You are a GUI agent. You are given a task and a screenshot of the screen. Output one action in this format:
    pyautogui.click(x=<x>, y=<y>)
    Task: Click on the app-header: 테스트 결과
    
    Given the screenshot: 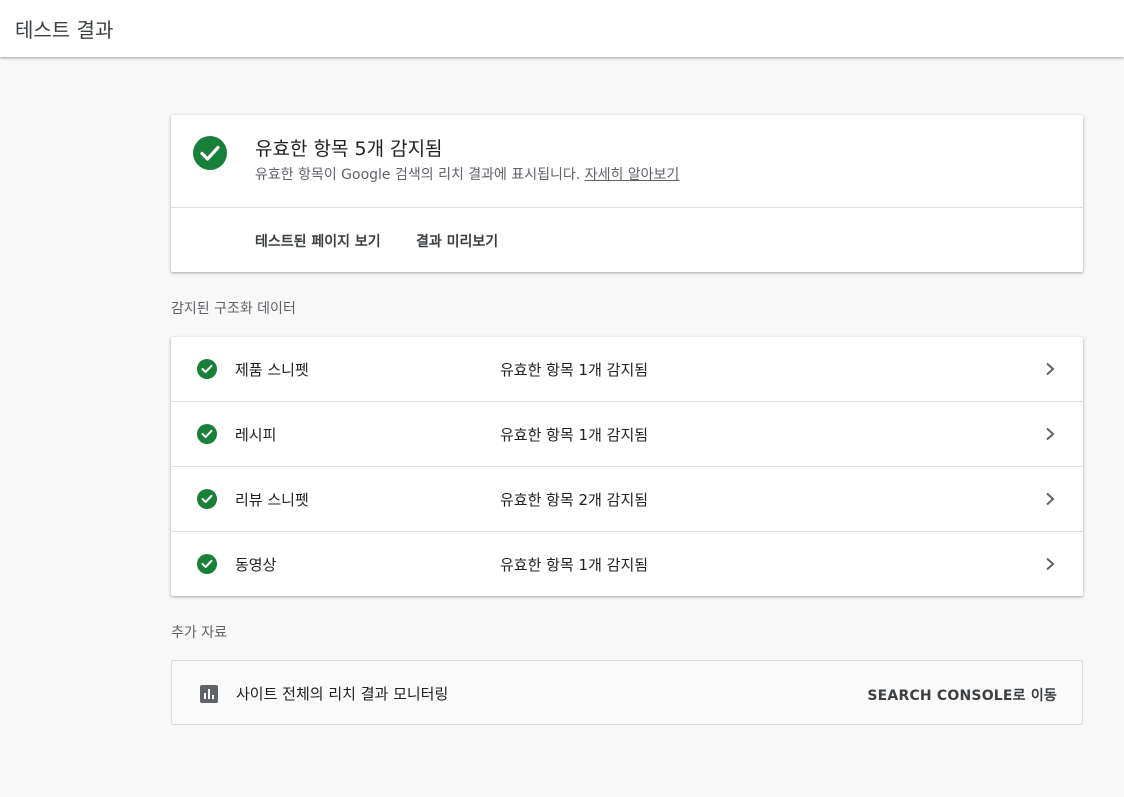 What is the action you would take?
    pyautogui.click(x=562, y=28)
    